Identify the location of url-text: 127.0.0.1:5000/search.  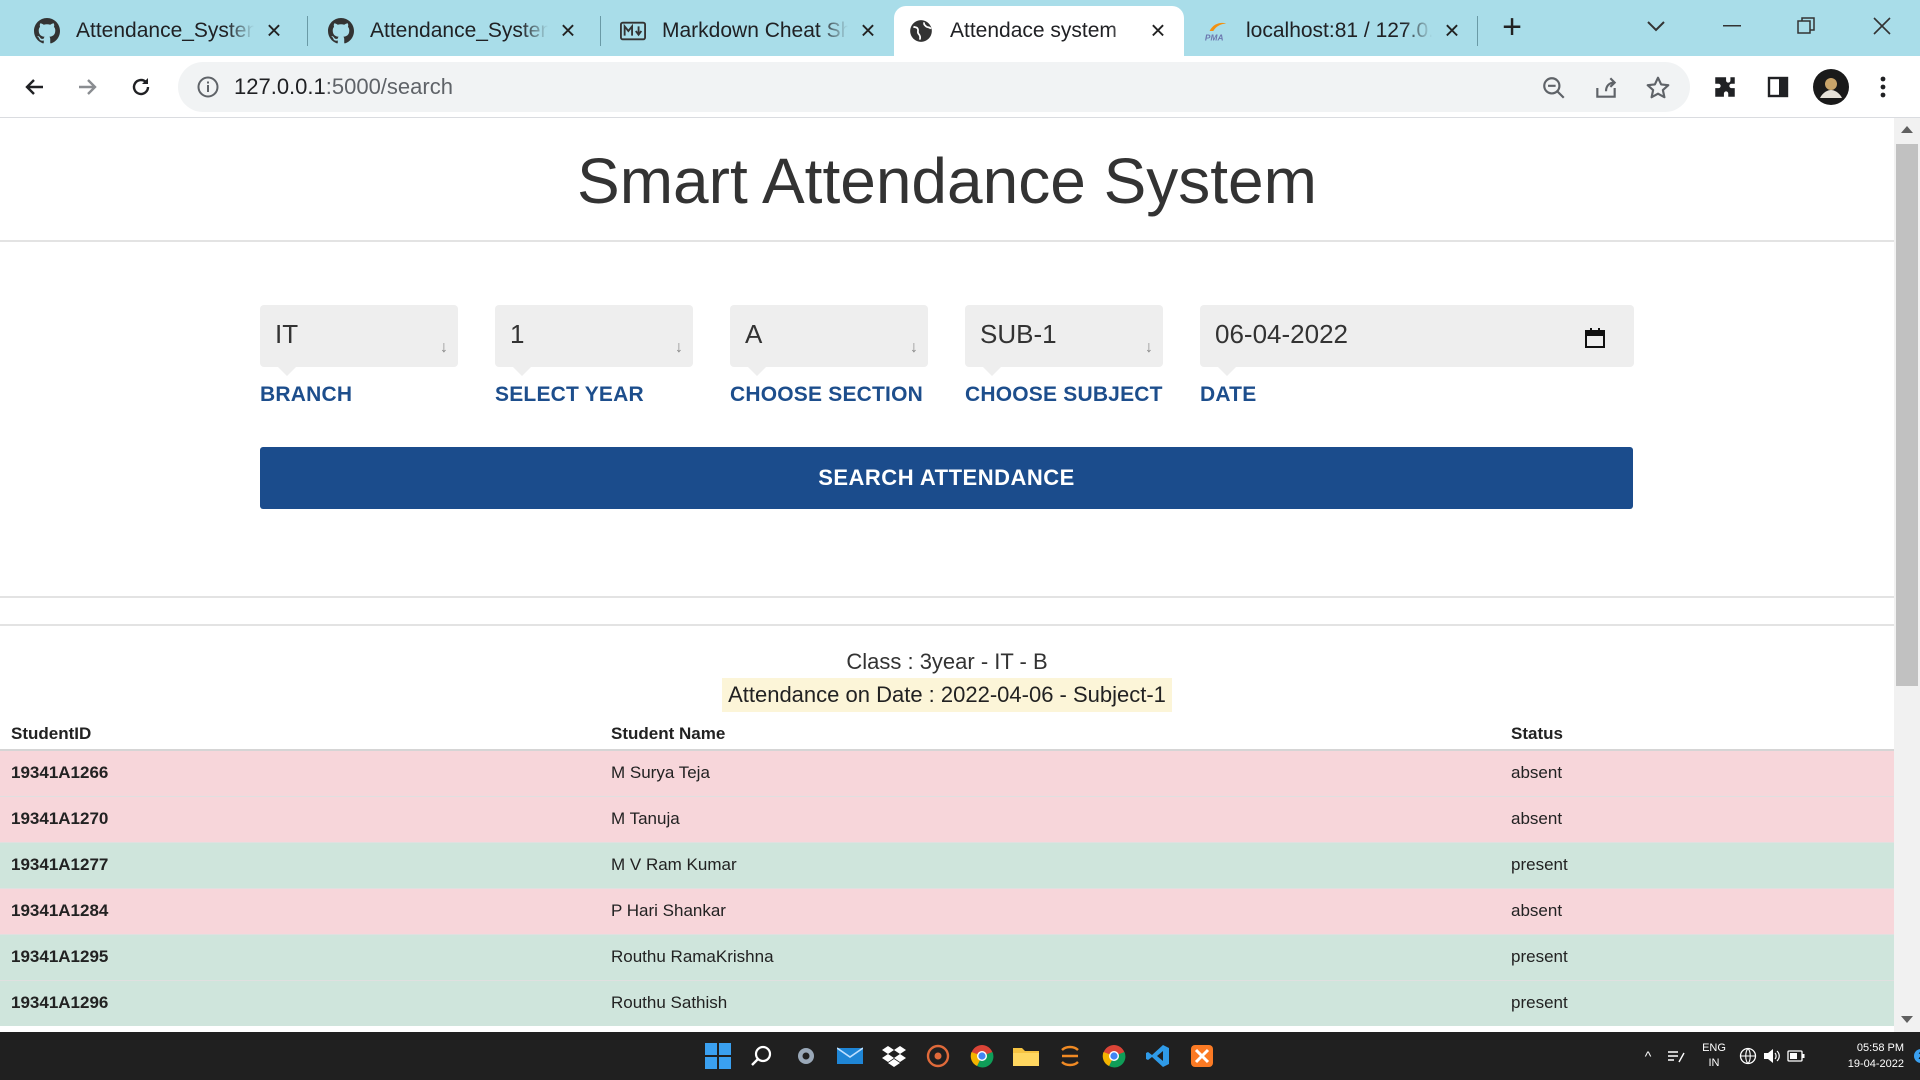
(343, 87).